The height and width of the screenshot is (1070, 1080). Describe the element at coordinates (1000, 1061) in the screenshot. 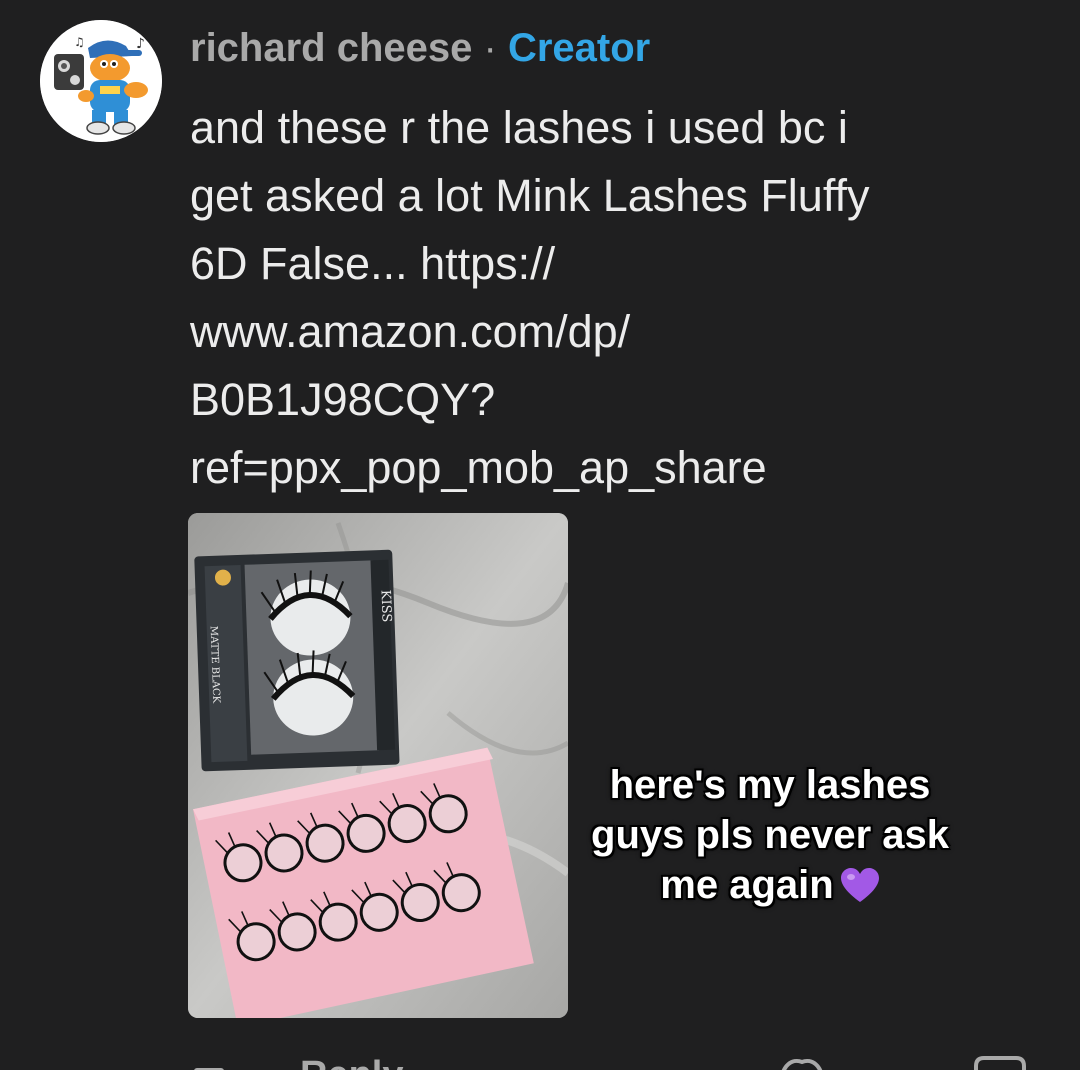

I see `share-icon` at that location.